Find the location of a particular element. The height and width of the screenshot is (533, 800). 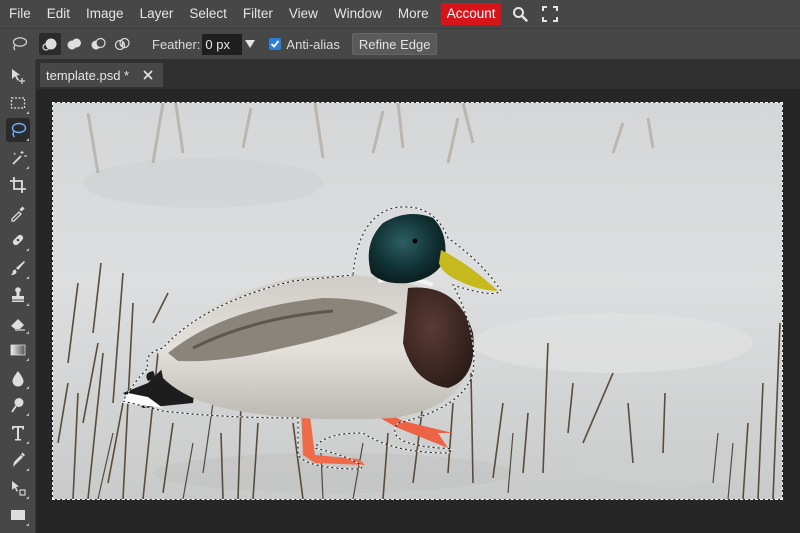

shape-icon is located at coordinates (18, 515).